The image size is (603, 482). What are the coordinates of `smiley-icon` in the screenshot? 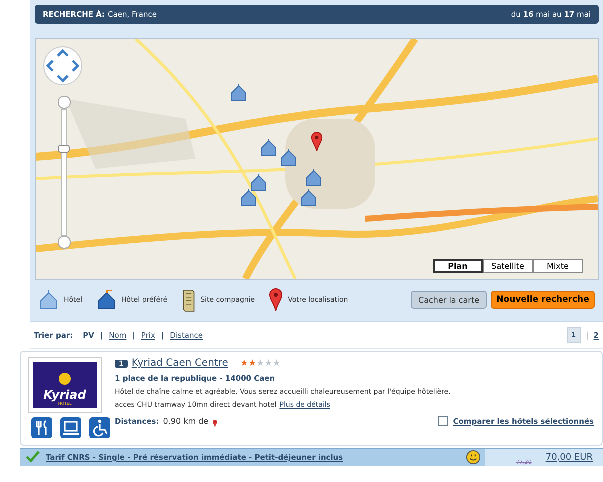 It's located at (473, 457).